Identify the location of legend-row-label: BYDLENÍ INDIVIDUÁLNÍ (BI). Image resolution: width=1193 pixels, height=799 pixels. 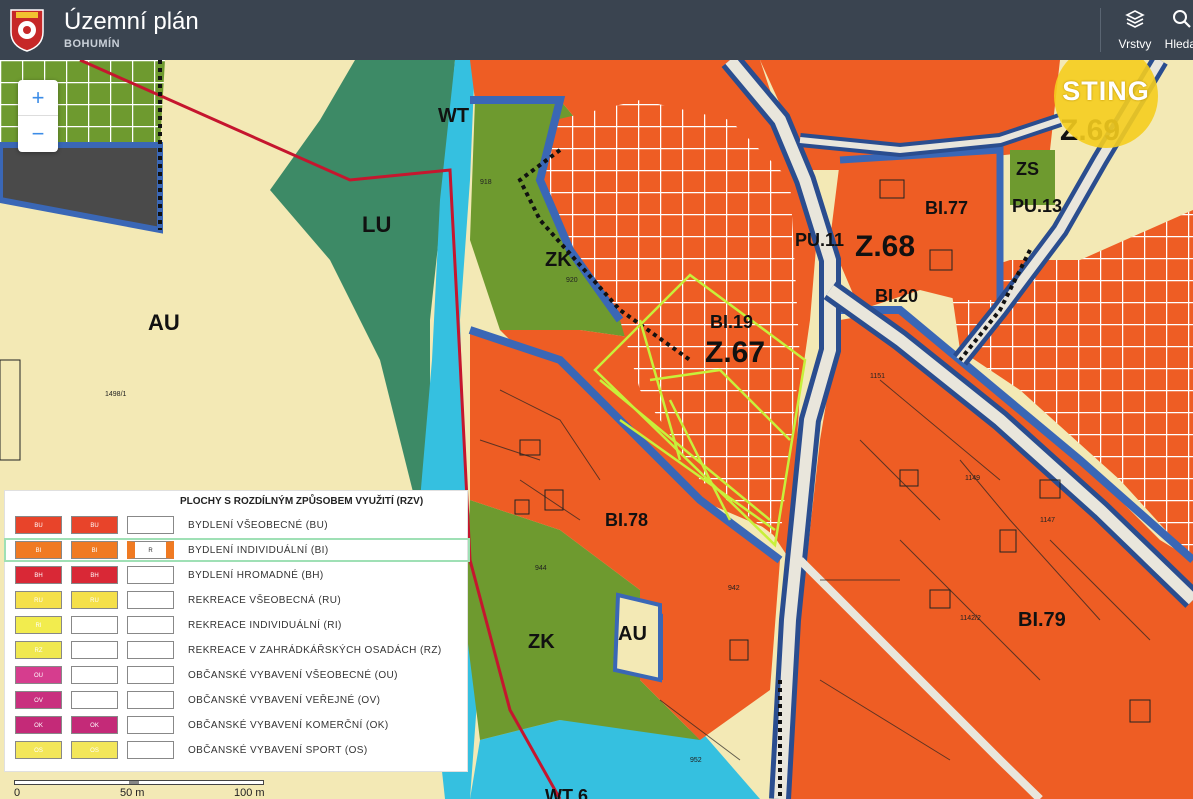
(258, 550).